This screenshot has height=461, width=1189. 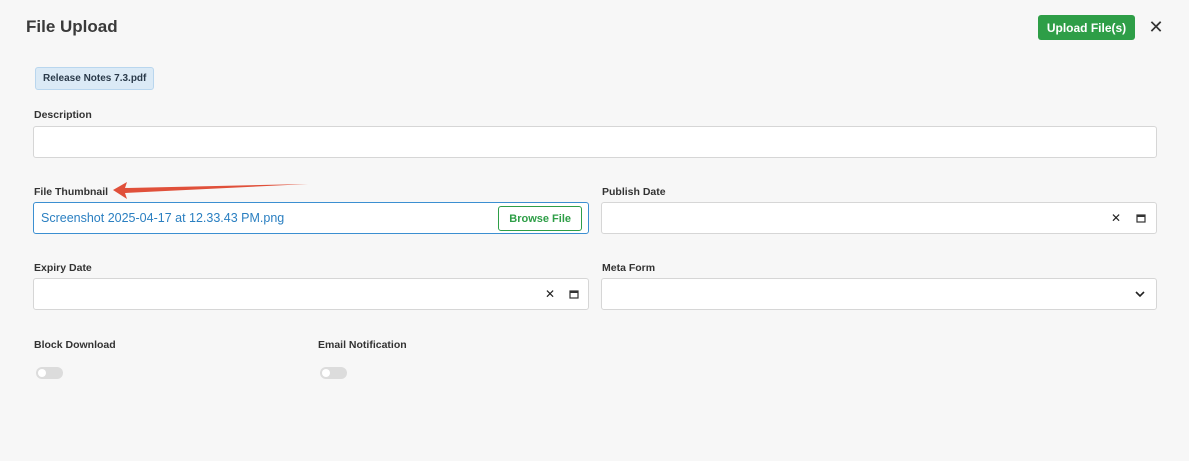 I want to click on expiry-date-clear-icon: ✕, so click(x=550, y=294).